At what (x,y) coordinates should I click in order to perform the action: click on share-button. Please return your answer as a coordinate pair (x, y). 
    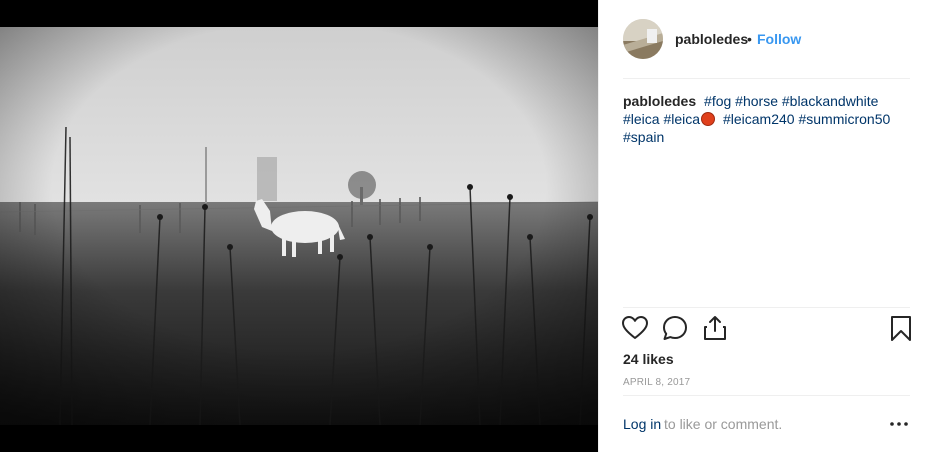
    Looking at the image, I should click on (715, 329).